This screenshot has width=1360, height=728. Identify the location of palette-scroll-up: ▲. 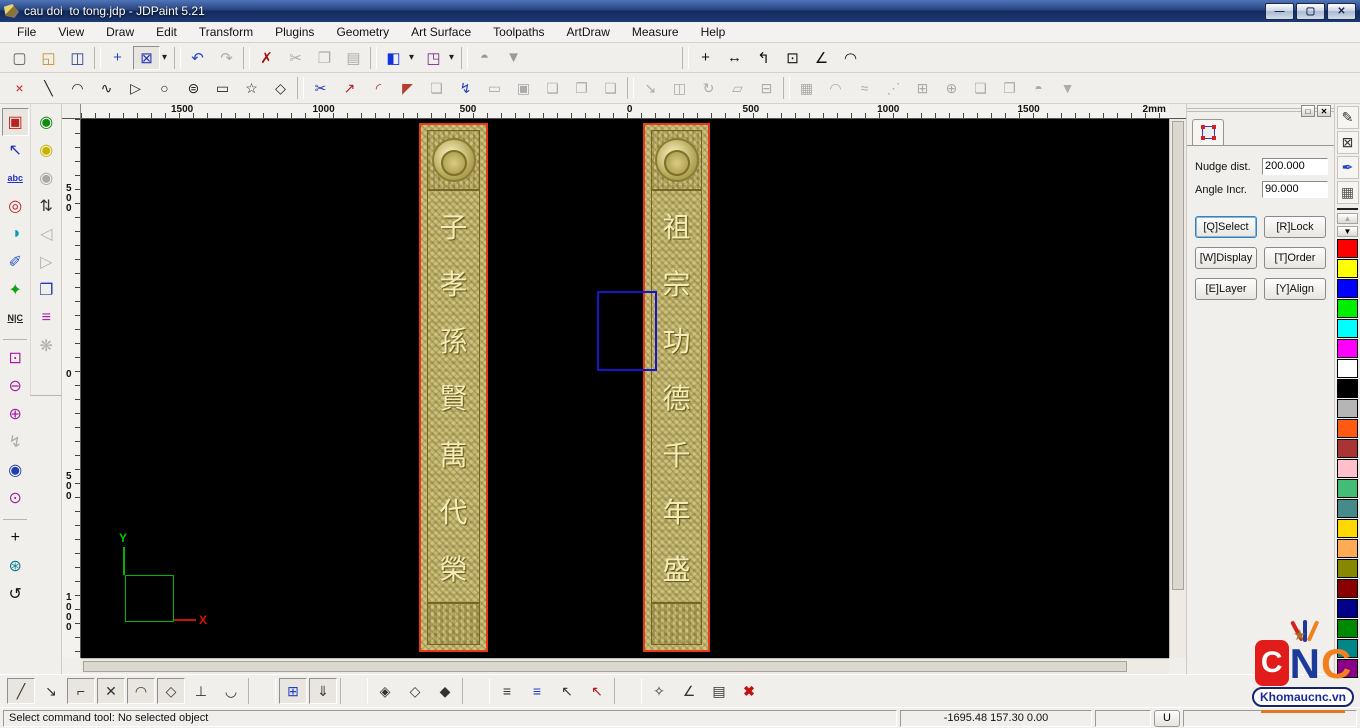
(1347, 218).